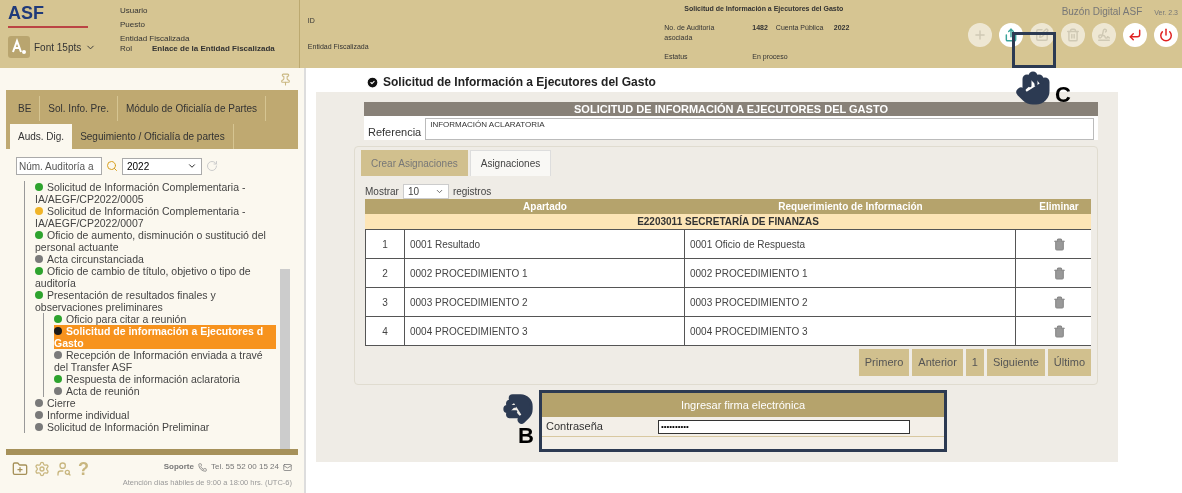 The height and width of the screenshot is (493, 1182). I want to click on audit-search-field: Núm. Auditoría a, so click(59, 166).